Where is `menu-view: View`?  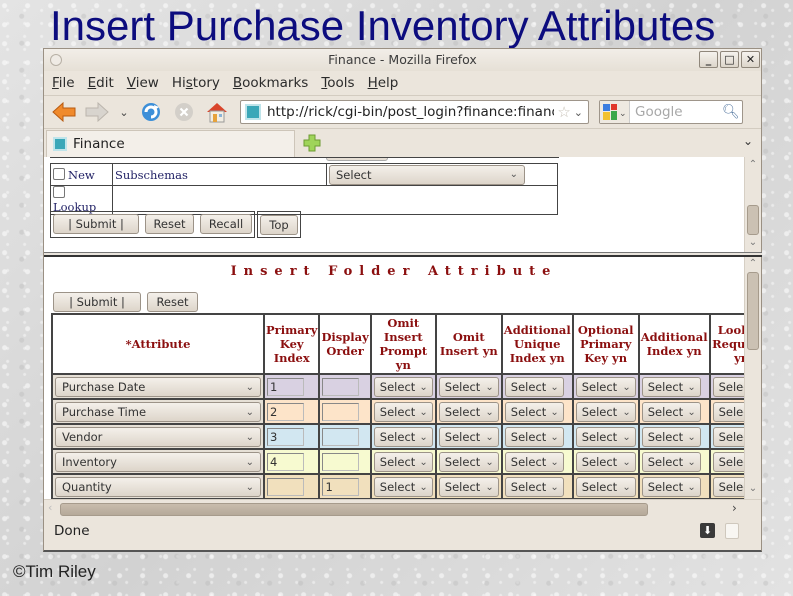
menu-view: View is located at coordinates (143, 83).